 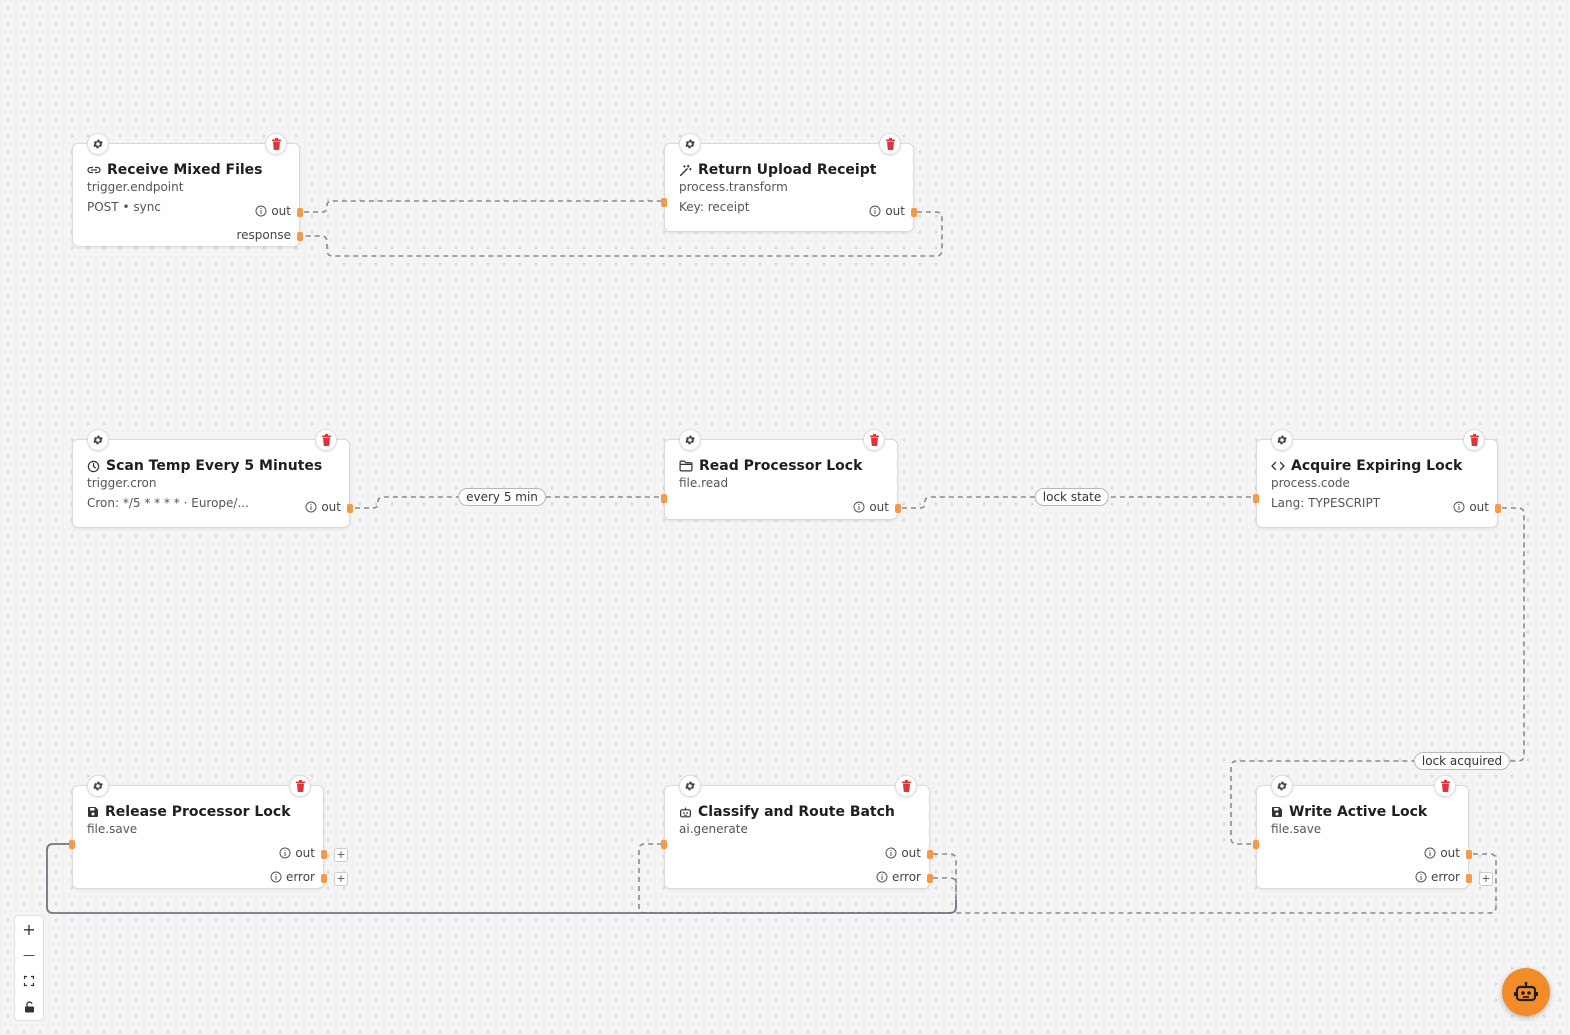 I want to click on clock-icon, so click(x=93, y=466).